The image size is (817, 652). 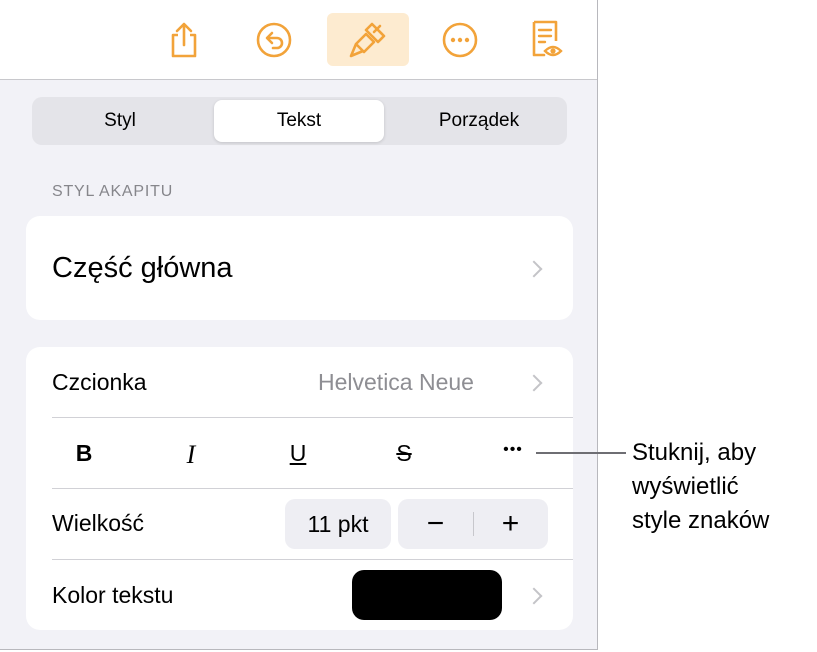 What do you see at coordinates (299, 382) in the screenshot?
I see `font-row: Czcionka Helvetica Neue` at bounding box center [299, 382].